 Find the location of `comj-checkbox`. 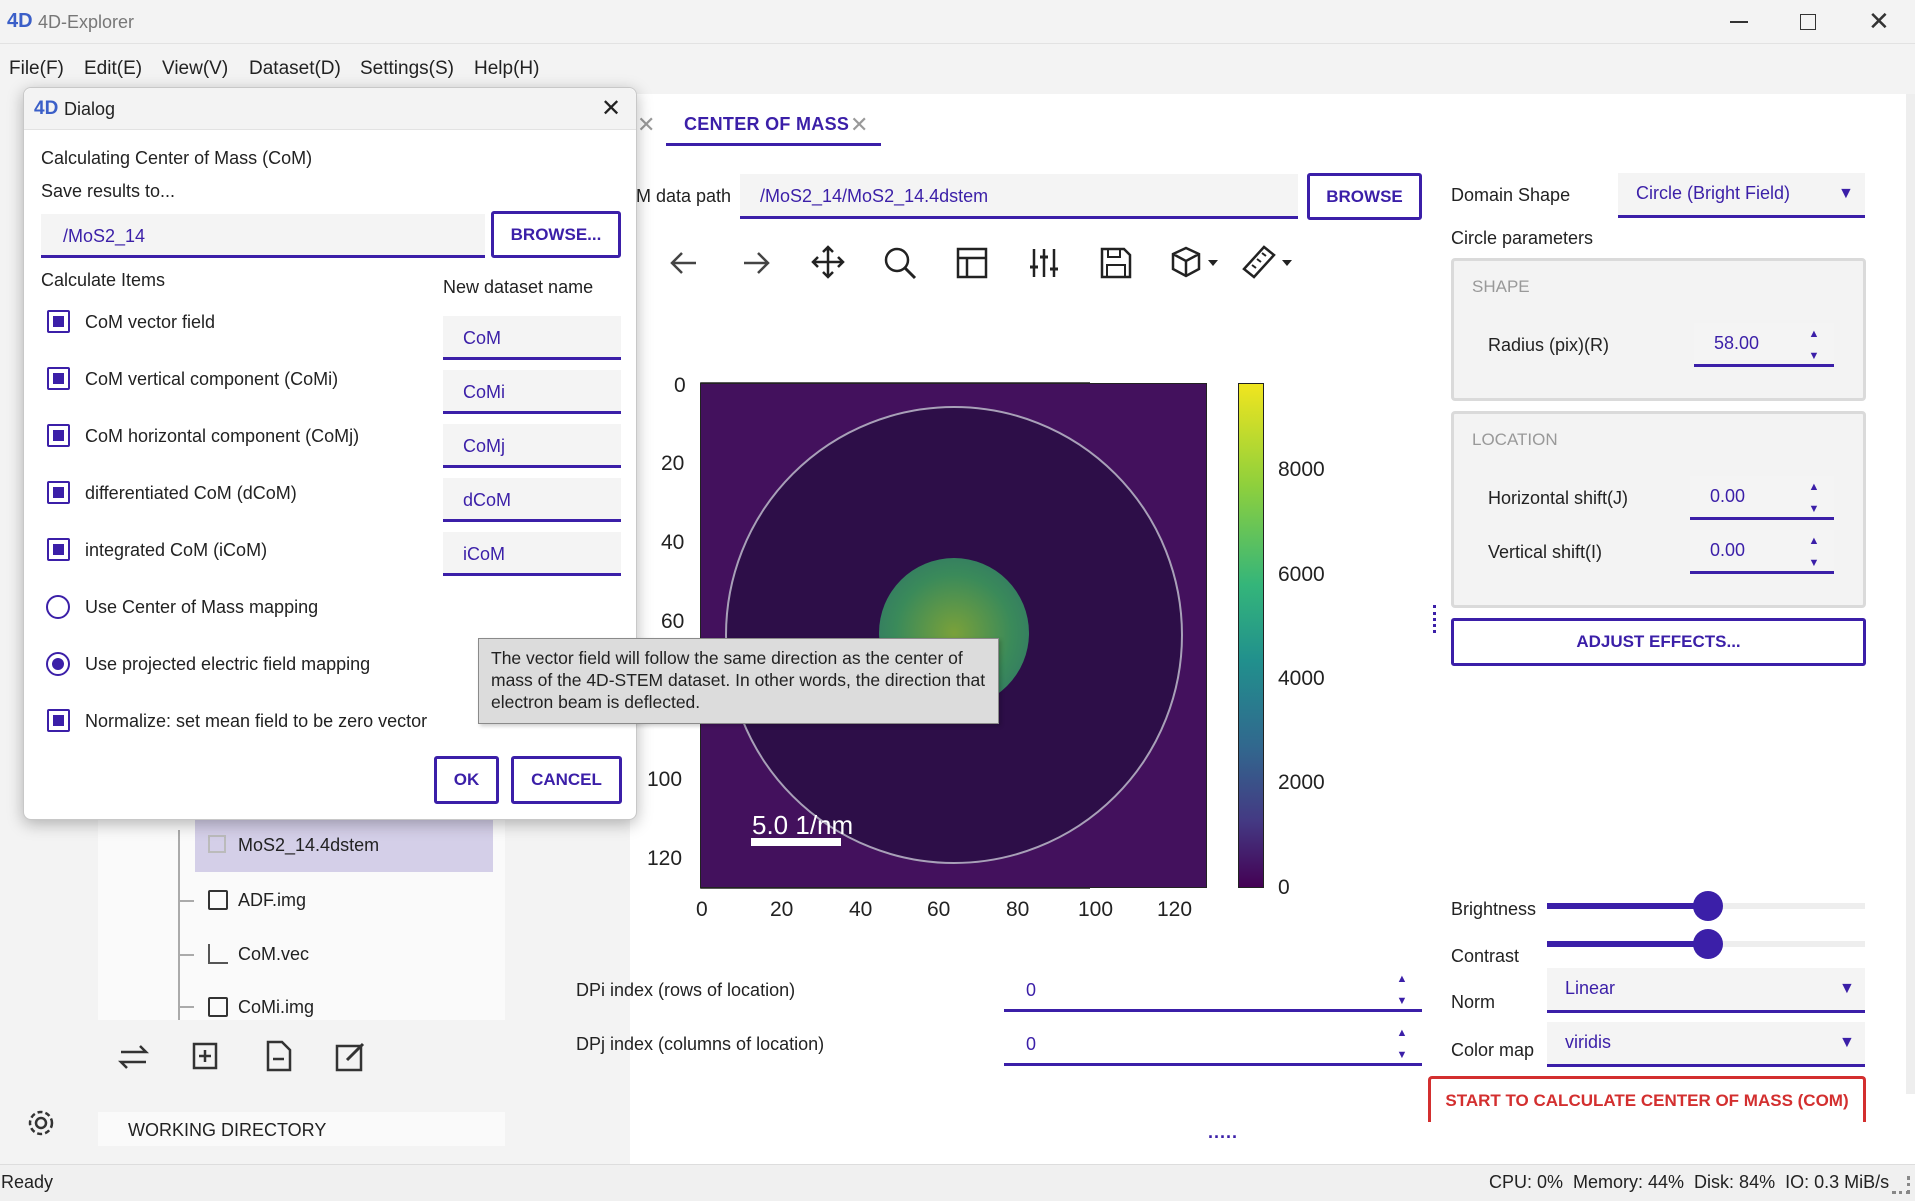

comj-checkbox is located at coordinates (58, 435).